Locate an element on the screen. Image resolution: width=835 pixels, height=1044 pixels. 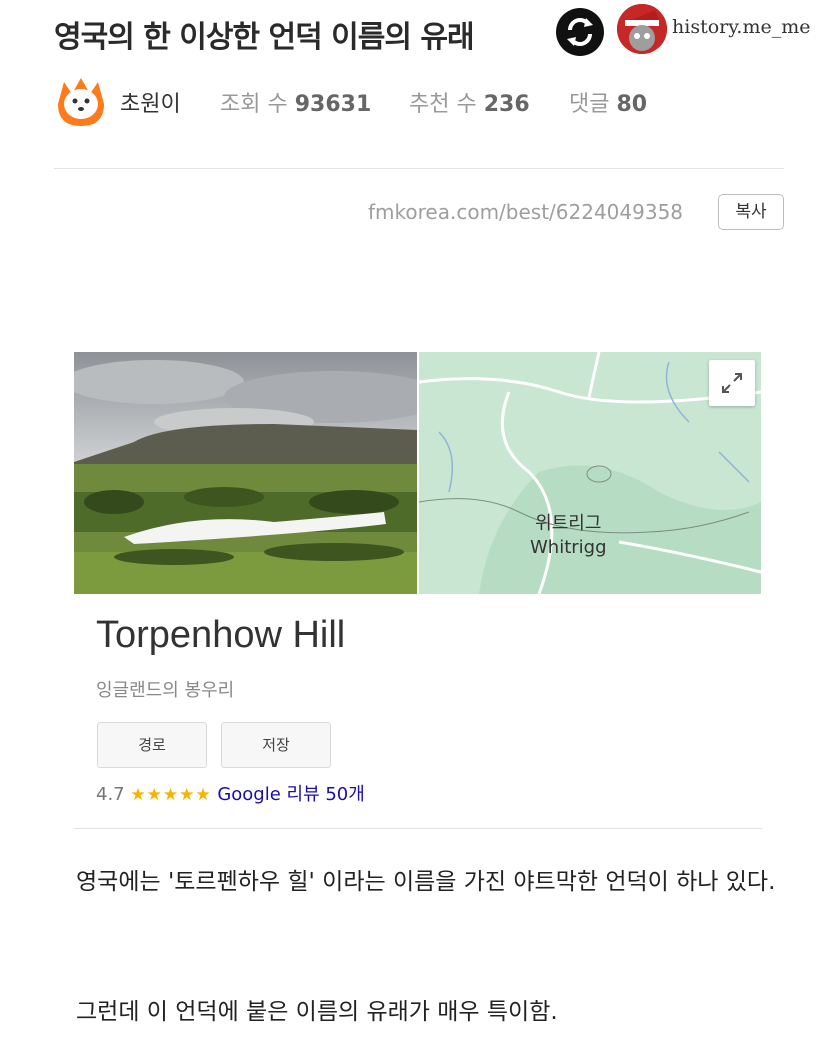
channel-avatar is located at coordinates (642, 29).